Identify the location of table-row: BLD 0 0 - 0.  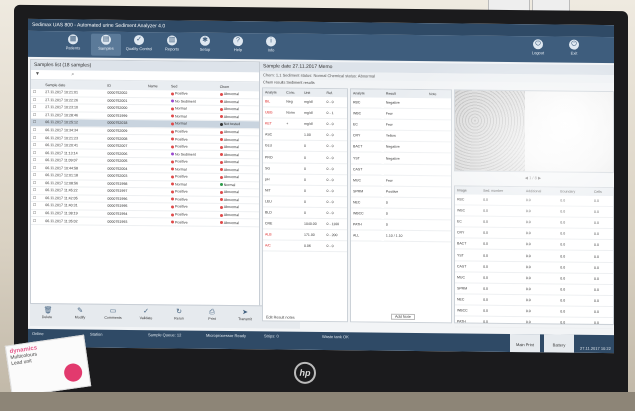
(305, 212).